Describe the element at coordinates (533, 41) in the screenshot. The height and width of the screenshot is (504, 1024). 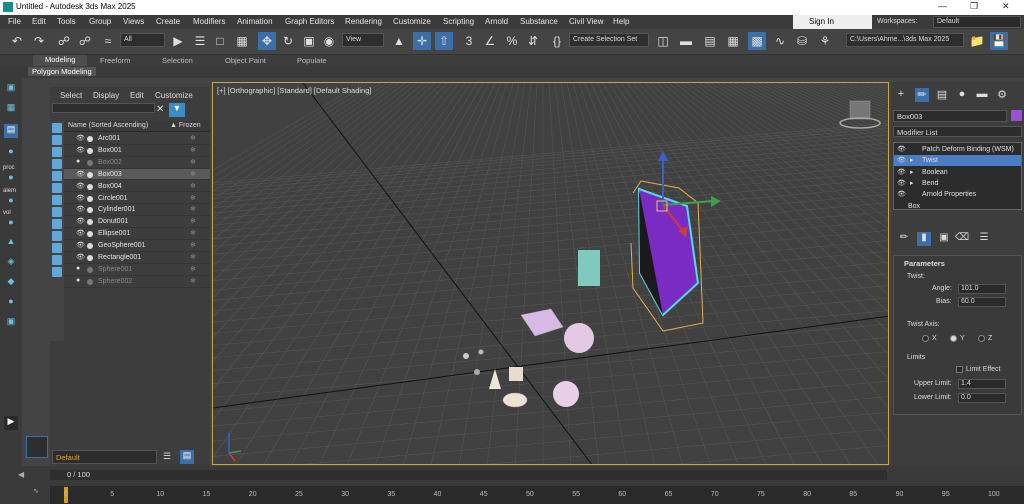
I see `spinner-snap-icon: ⇵` at that location.